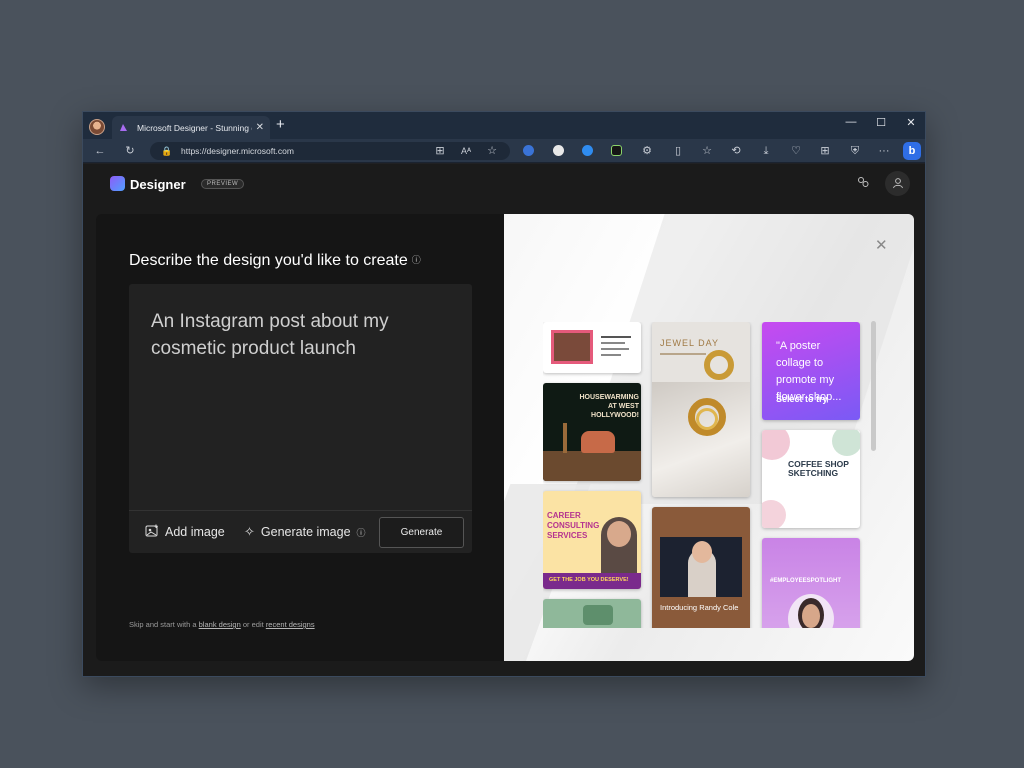 The height and width of the screenshot is (768, 1024). I want to click on tab-title: Microsoft Designer - Stunning d, so click(194, 127).